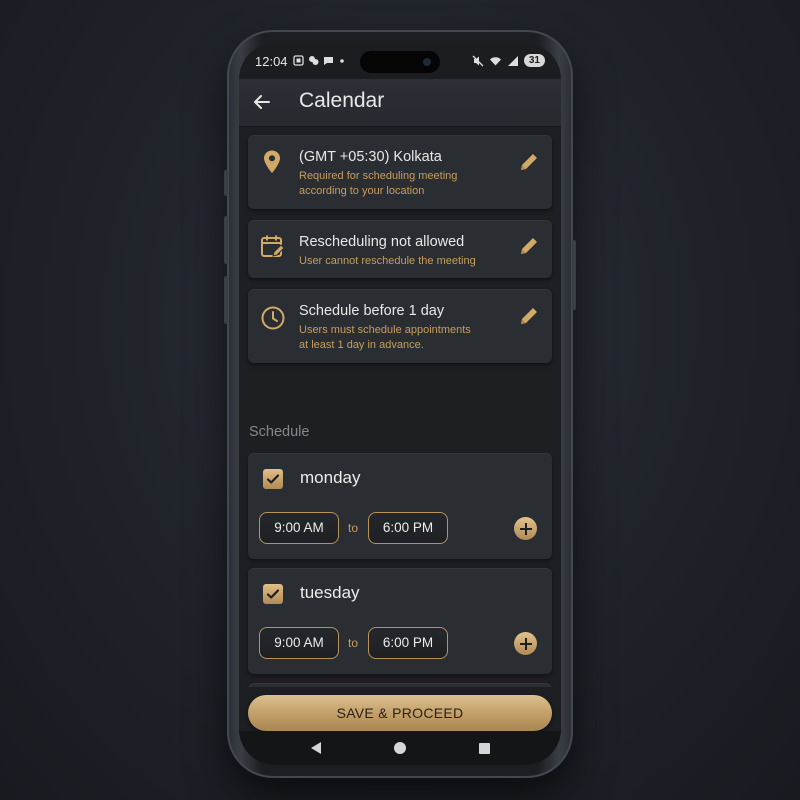 This screenshot has width=800, height=800. Describe the element at coordinates (484, 748) in the screenshot. I see `nav-recents-icon` at that location.